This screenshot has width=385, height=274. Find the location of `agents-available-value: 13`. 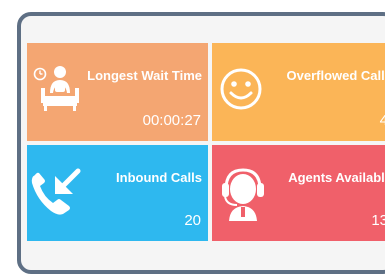

agents-available-value: 13 is located at coordinates (378, 220).